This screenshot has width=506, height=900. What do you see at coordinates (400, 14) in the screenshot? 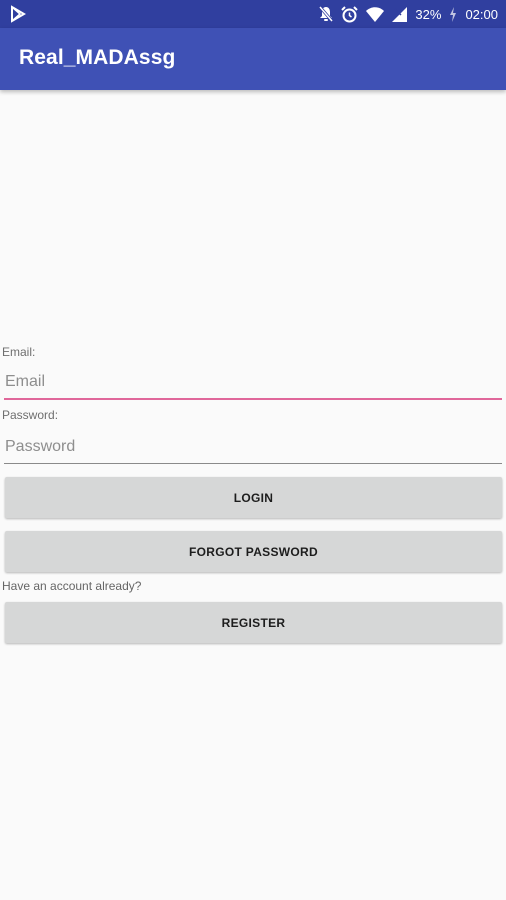
I see `cellular-icon` at bounding box center [400, 14].